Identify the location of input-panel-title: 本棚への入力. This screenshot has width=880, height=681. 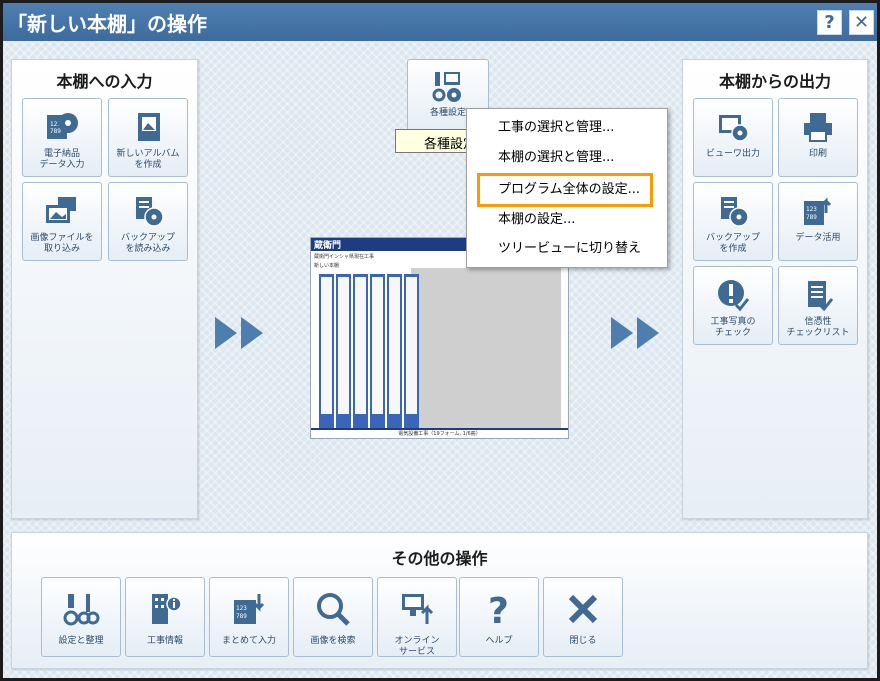
(104, 81).